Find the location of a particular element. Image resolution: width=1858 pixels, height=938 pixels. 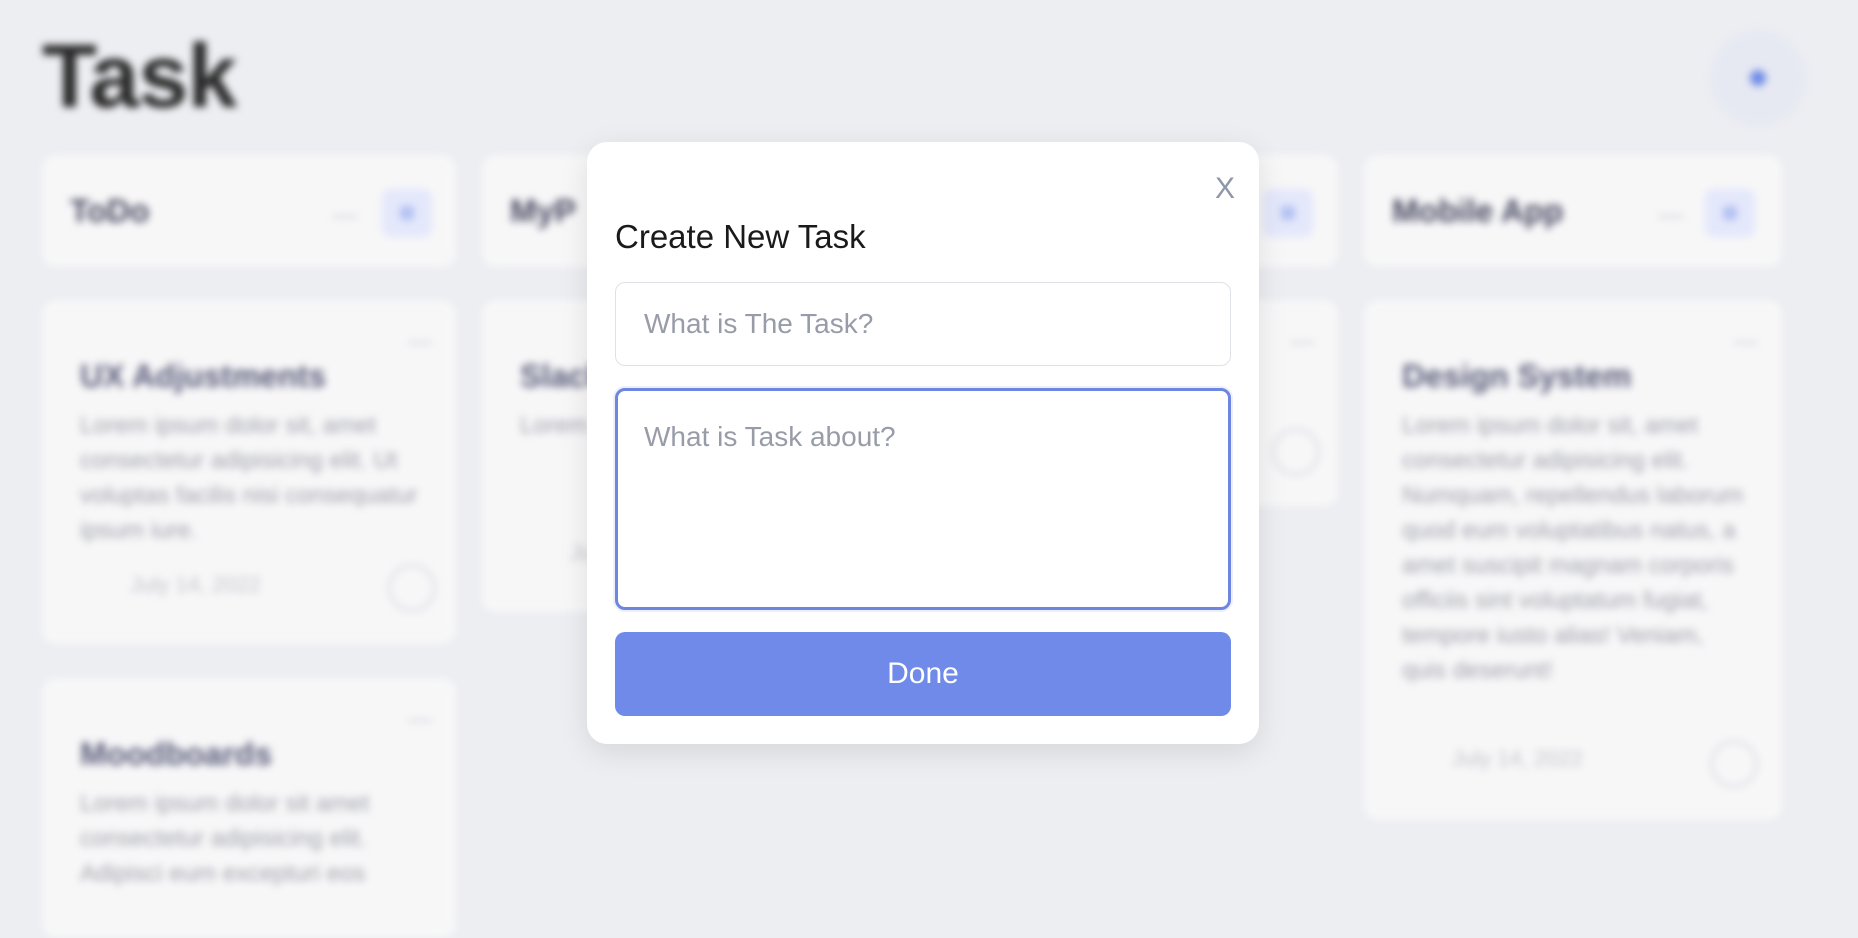

task-description-input is located at coordinates (923, 499).